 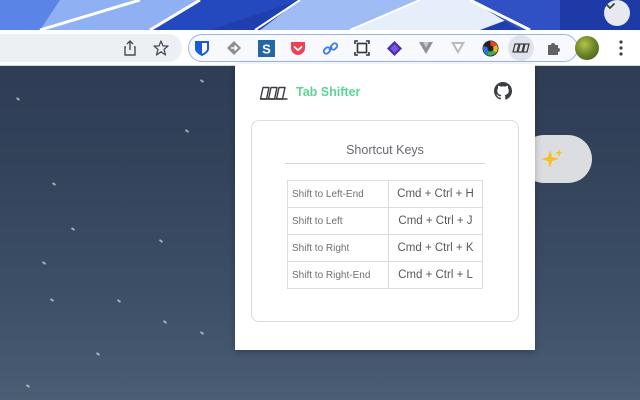 I want to click on pocket-icon, so click(x=298, y=48).